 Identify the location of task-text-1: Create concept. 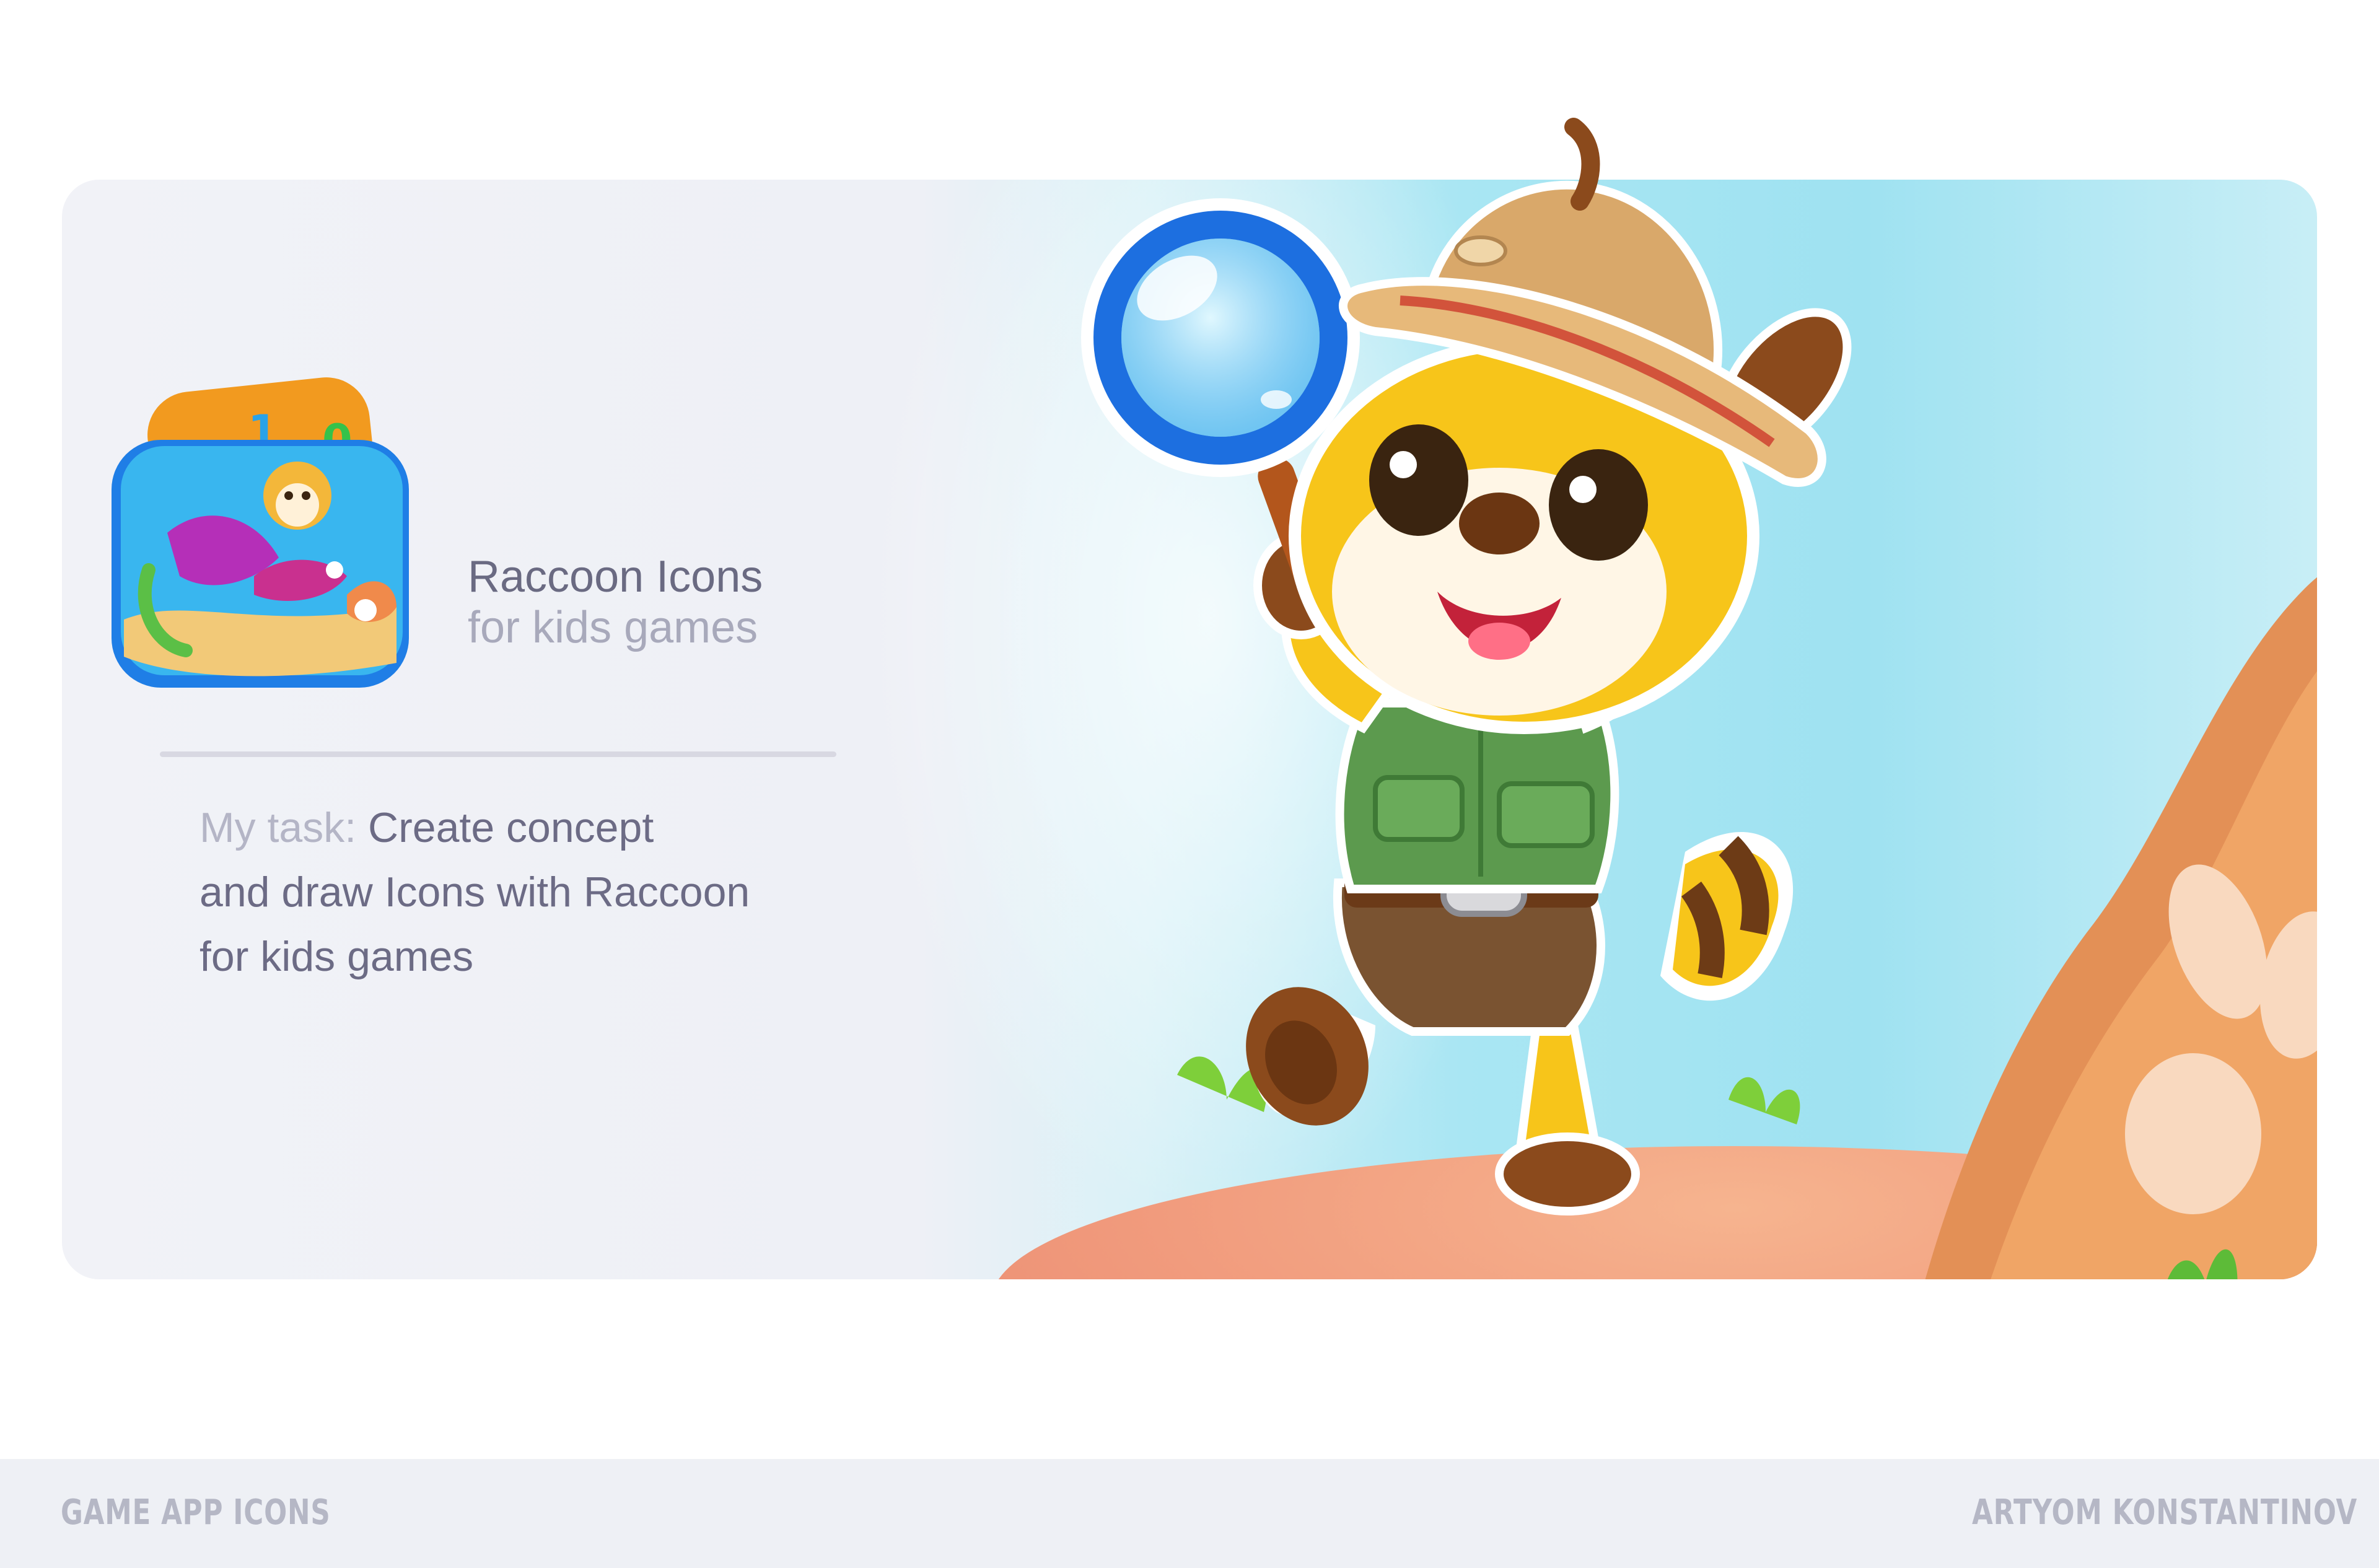
(511, 827).